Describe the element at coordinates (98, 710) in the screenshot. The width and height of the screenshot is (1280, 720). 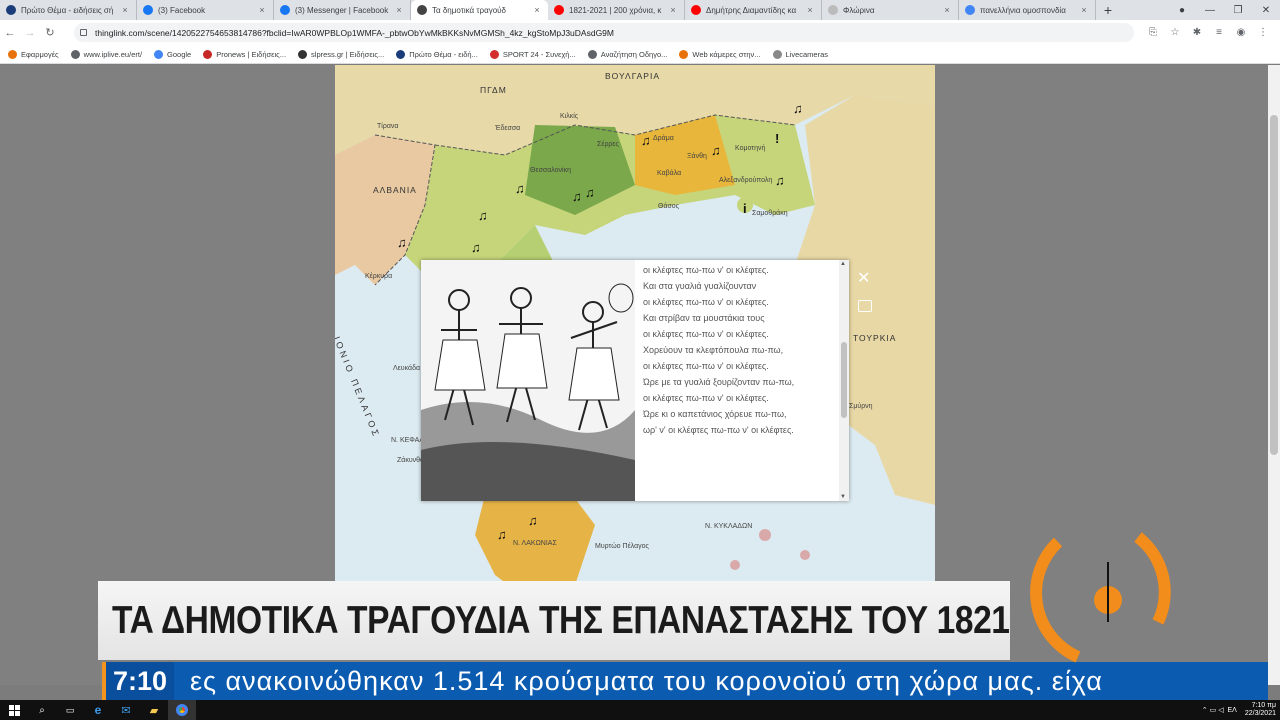
I see `edge-browser-icon: e` at that location.